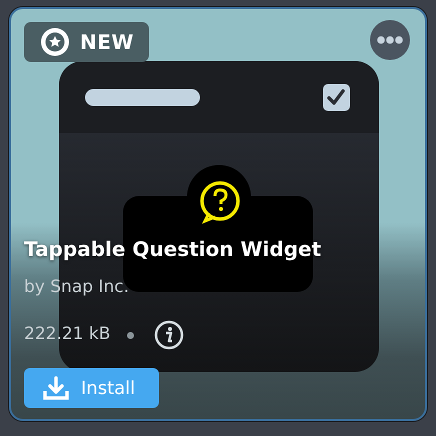  I want to click on star-badge-icon, so click(55, 42).